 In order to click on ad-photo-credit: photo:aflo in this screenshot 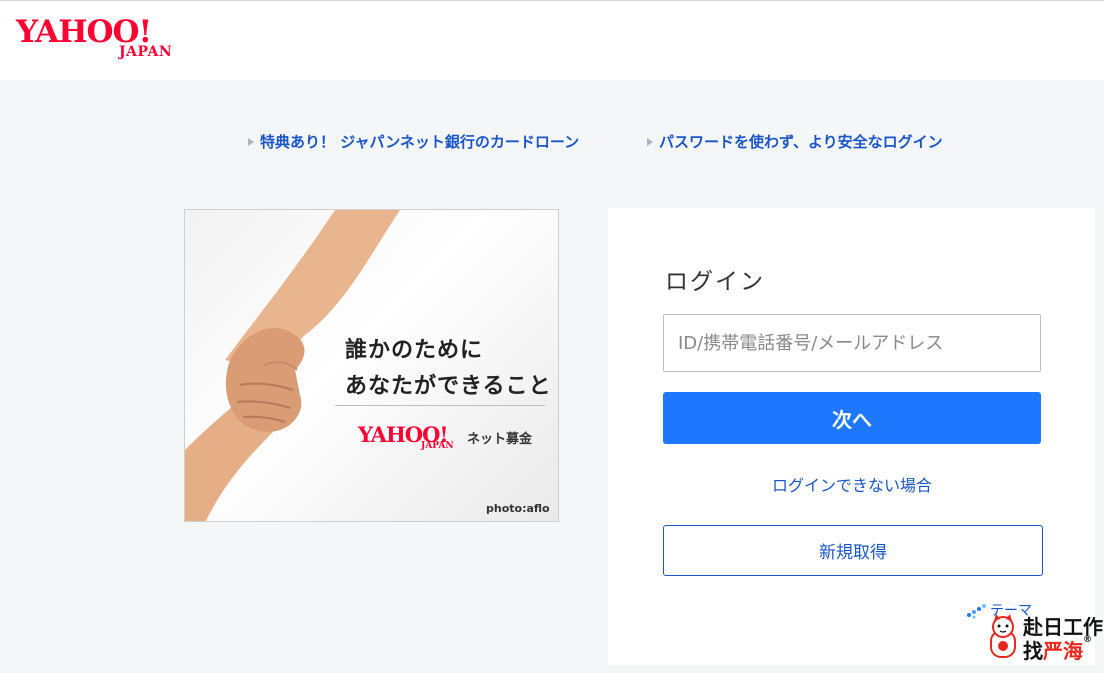, I will do `click(518, 508)`.